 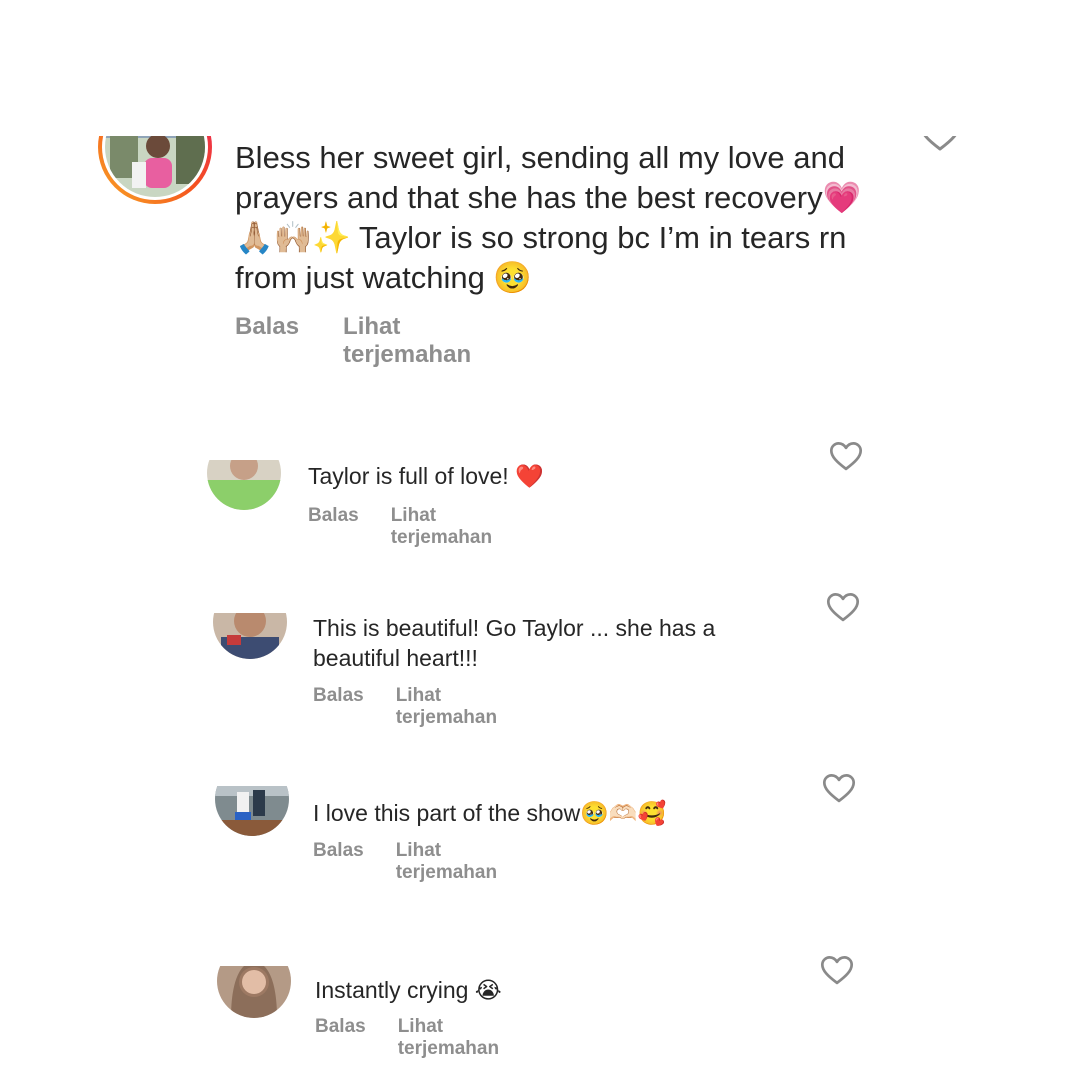 What do you see at coordinates (490, 813) in the screenshot?
I see `comment-text: I love this part of the show🥹🫶🏻🥰` at bounding box center [490, 813].